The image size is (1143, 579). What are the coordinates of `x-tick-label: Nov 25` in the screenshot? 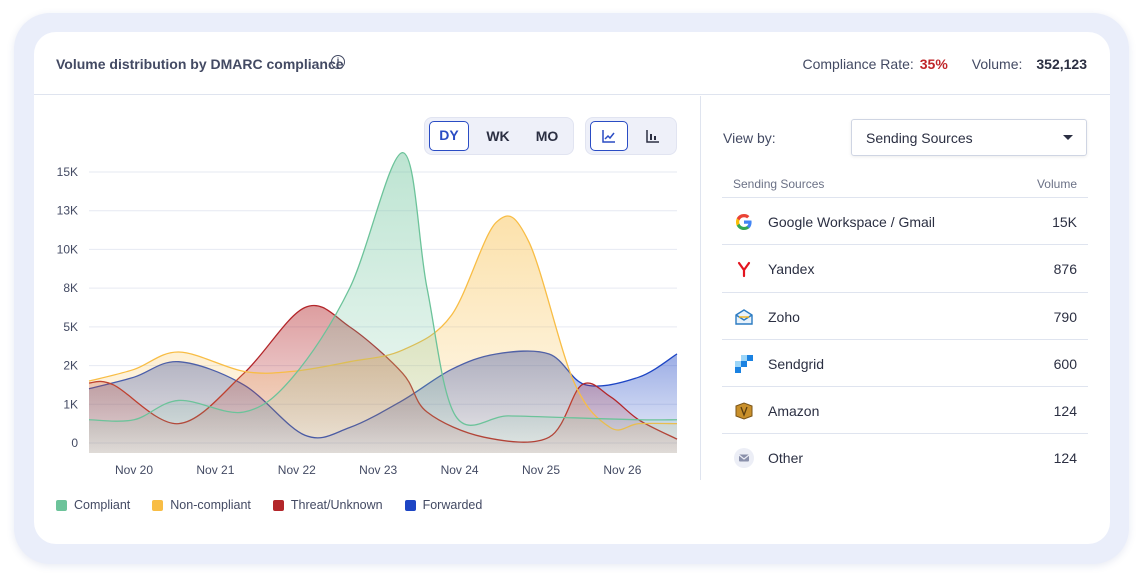 It's located at (541, 470).